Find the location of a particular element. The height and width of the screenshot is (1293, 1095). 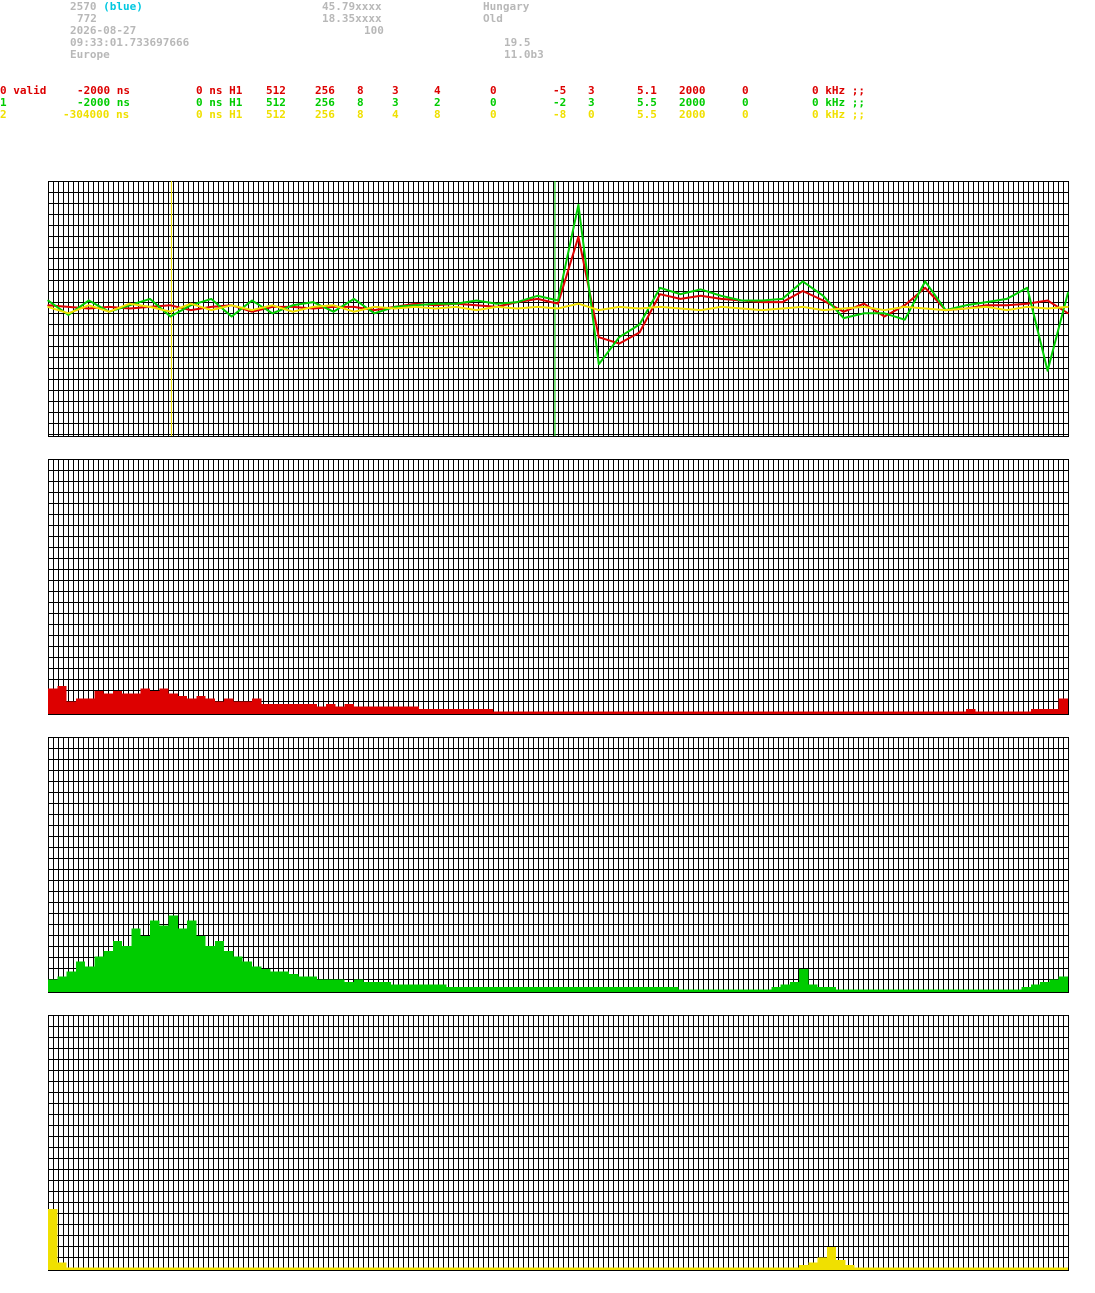

ch2-c3: 512 is located at coordinates (276, 114).